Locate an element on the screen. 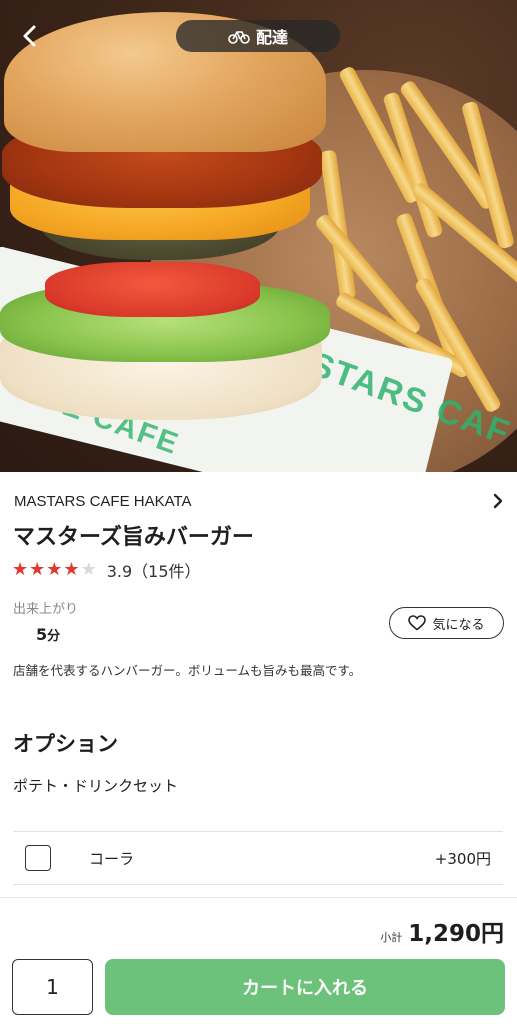 This screenshot has width=517, height=1024. chevron-left-icon is located at coordinates (29, 36).